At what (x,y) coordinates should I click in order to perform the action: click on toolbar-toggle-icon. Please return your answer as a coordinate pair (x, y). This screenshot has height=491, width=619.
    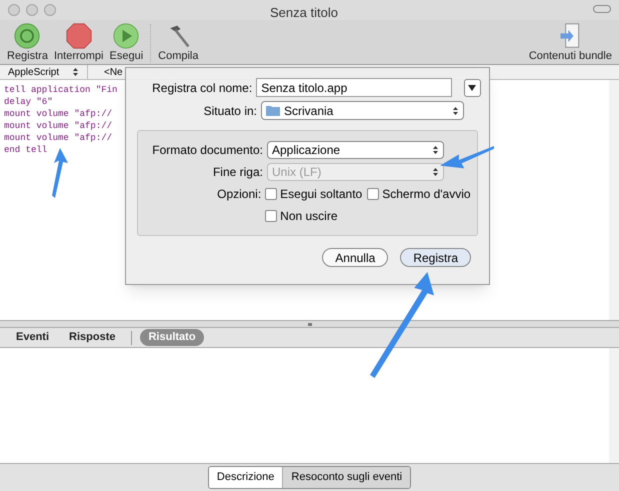
    Looking at the image, I should click on (602, 9).